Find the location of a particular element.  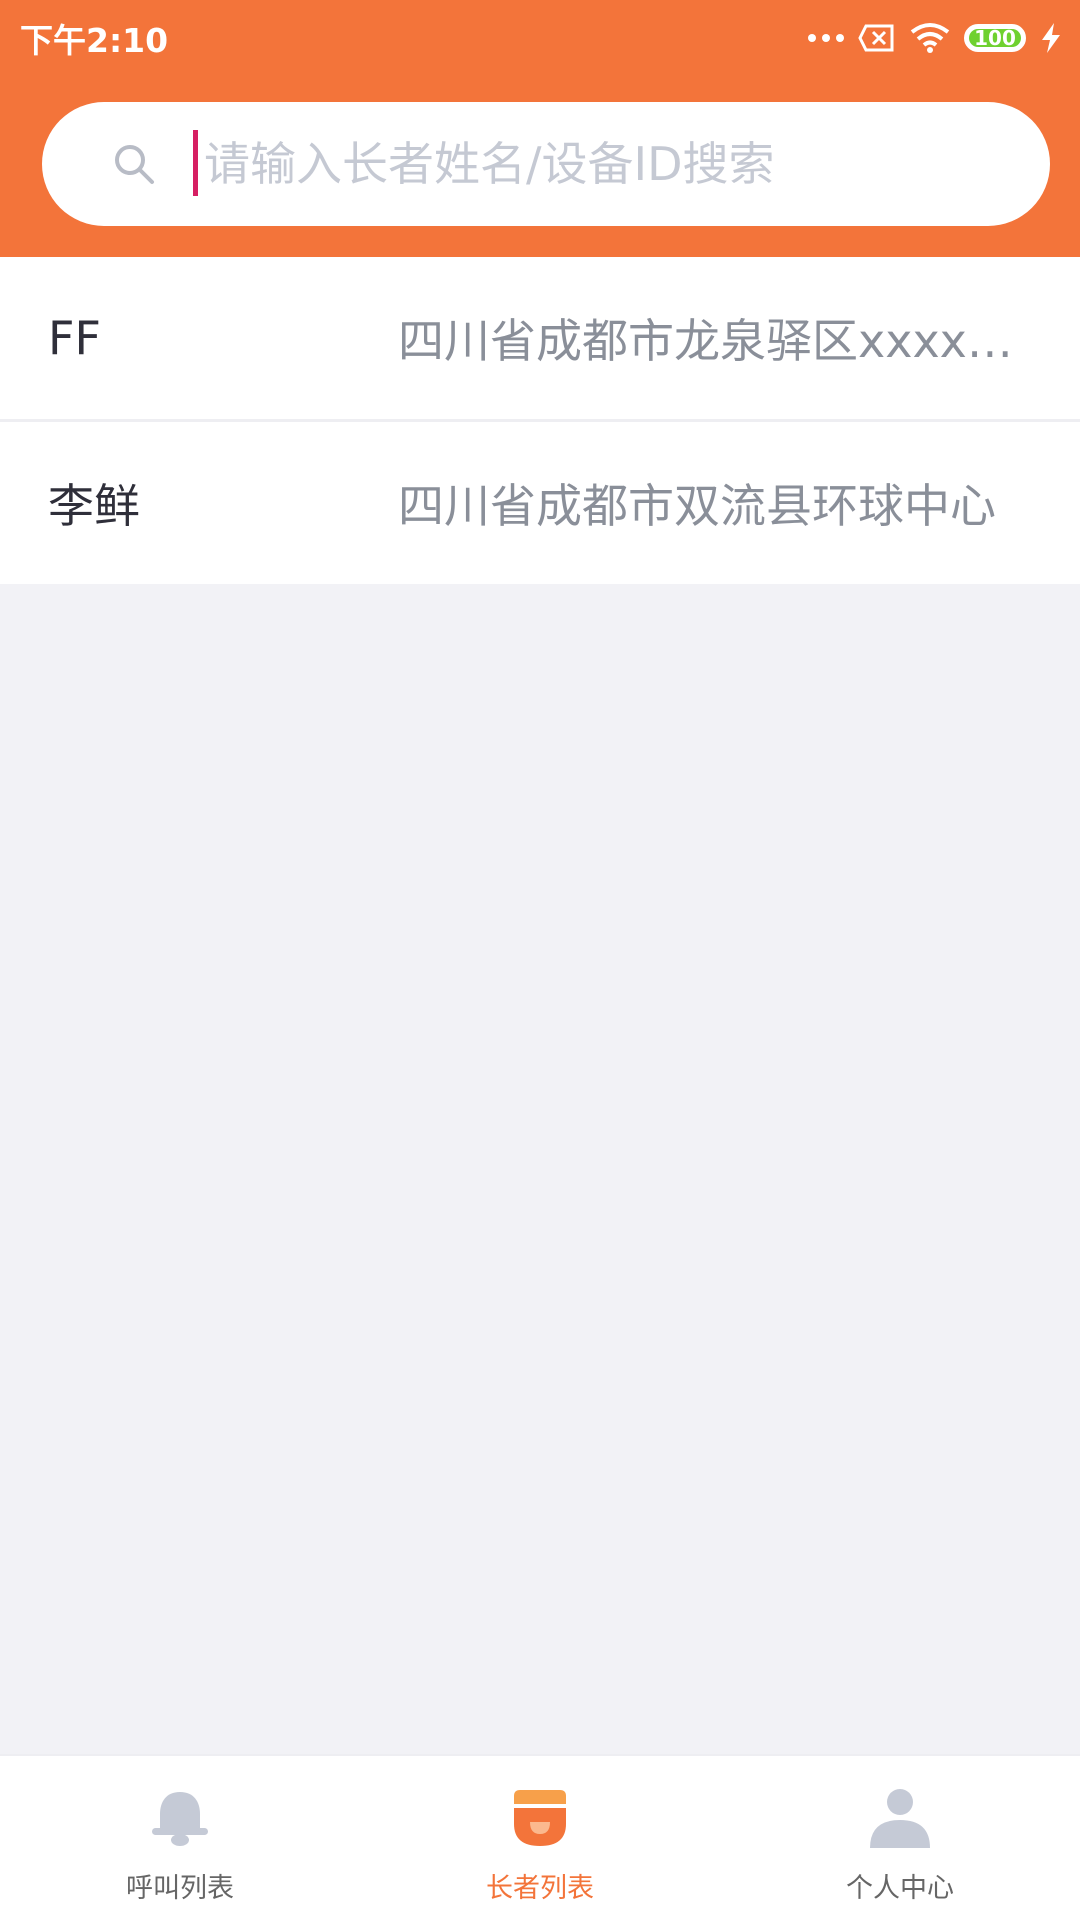

status-time: 下午2:10 is located at coordinates (94, 40).